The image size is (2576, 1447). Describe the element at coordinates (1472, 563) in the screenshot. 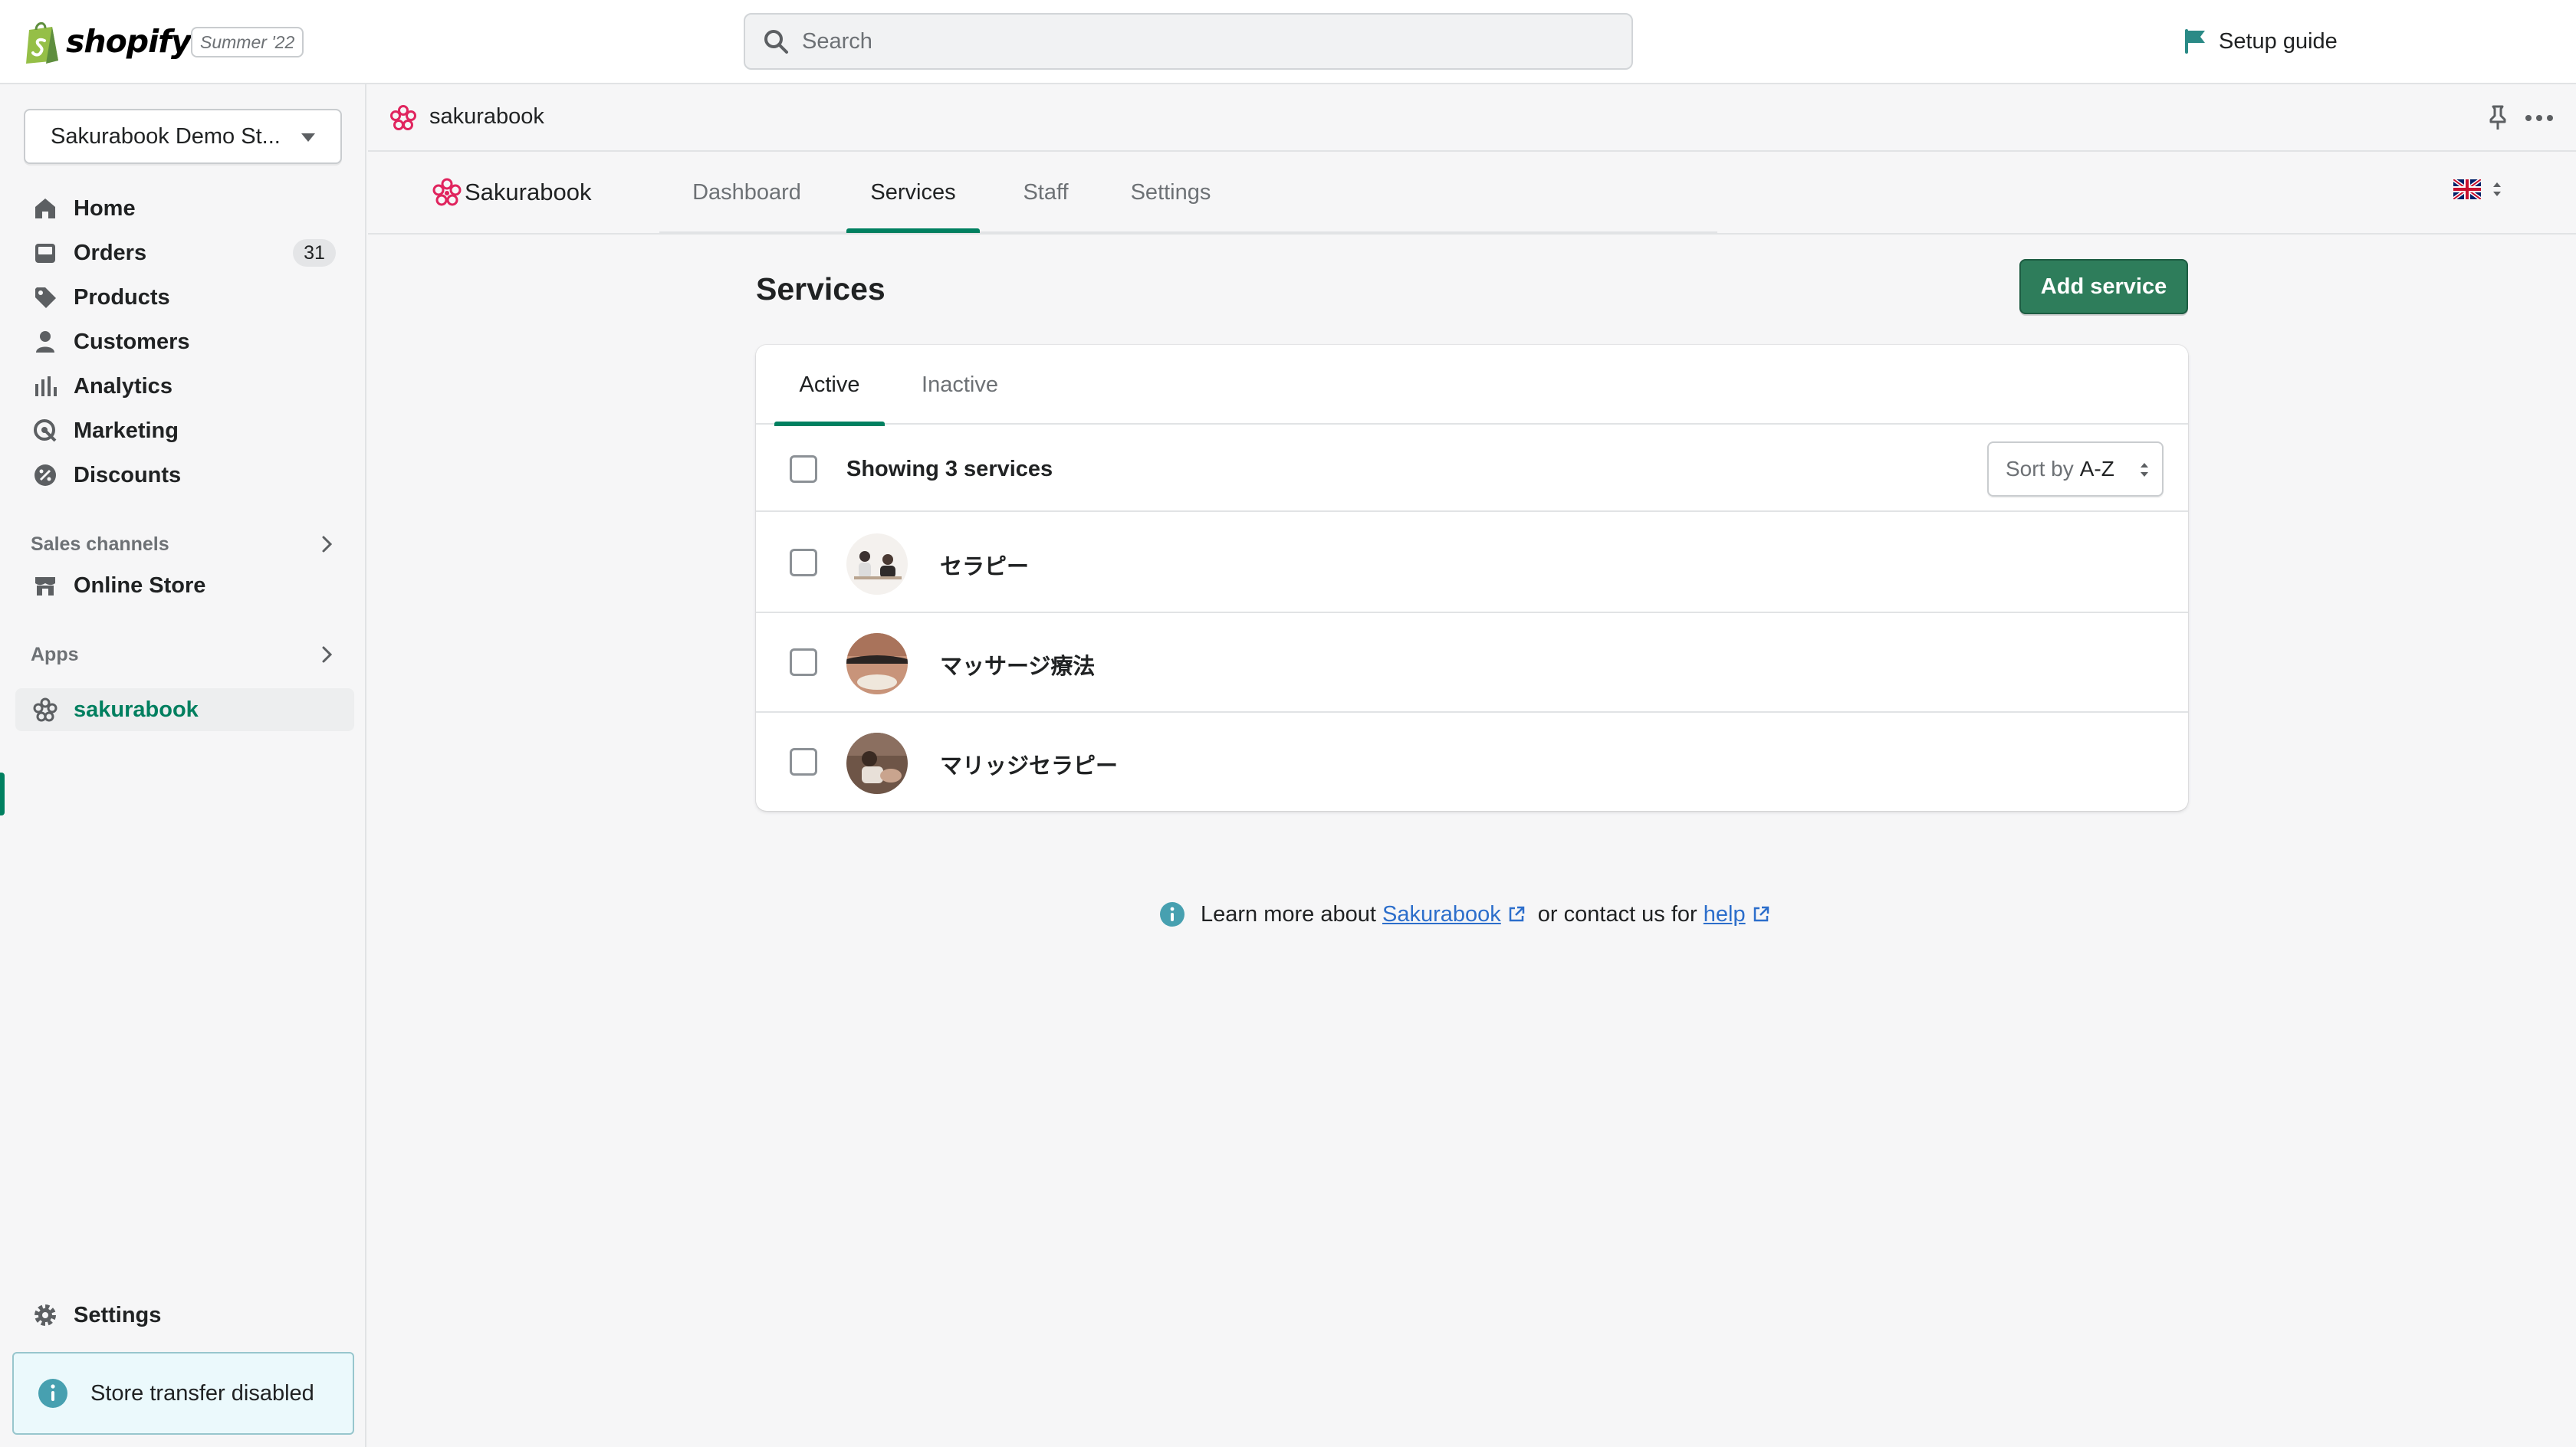

I see `service-row: セラピー` at that location.